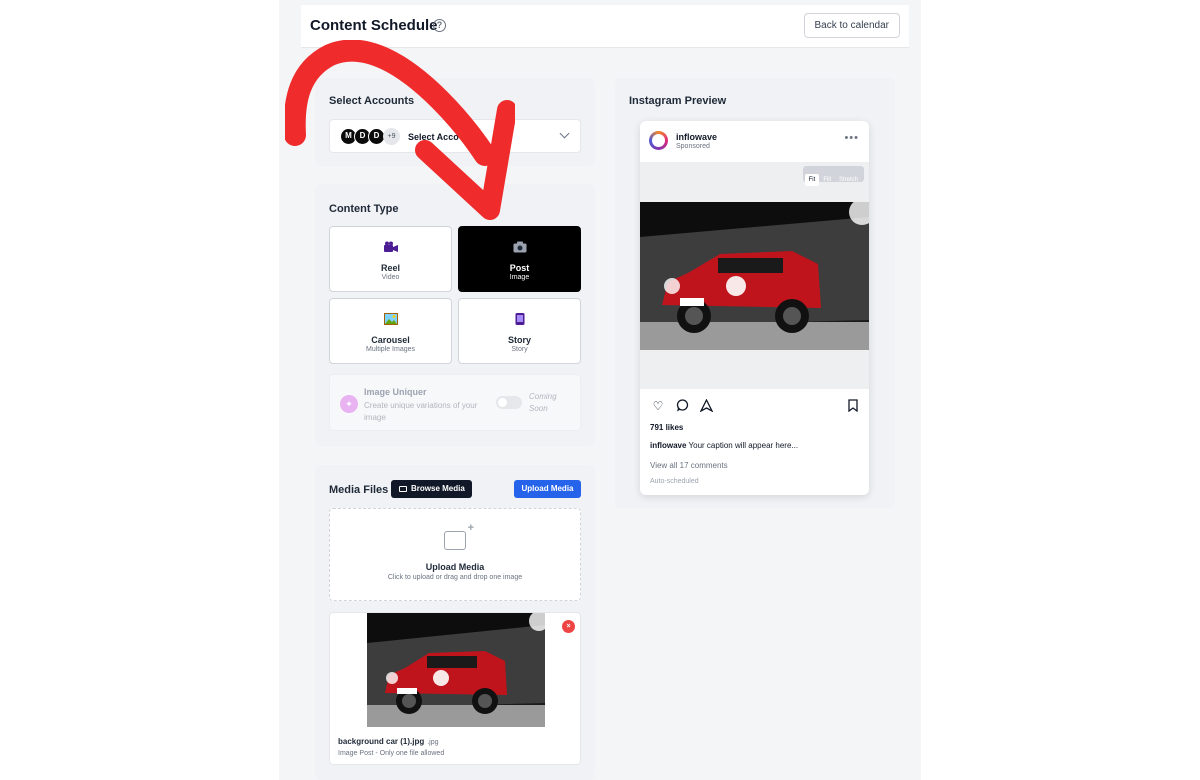 This screenshot has width=1200, height=780. Describe the element at coordinates (390, 331) in the screenshot. I see `type-option-carousel: Carousel Multiple Images` at that location.